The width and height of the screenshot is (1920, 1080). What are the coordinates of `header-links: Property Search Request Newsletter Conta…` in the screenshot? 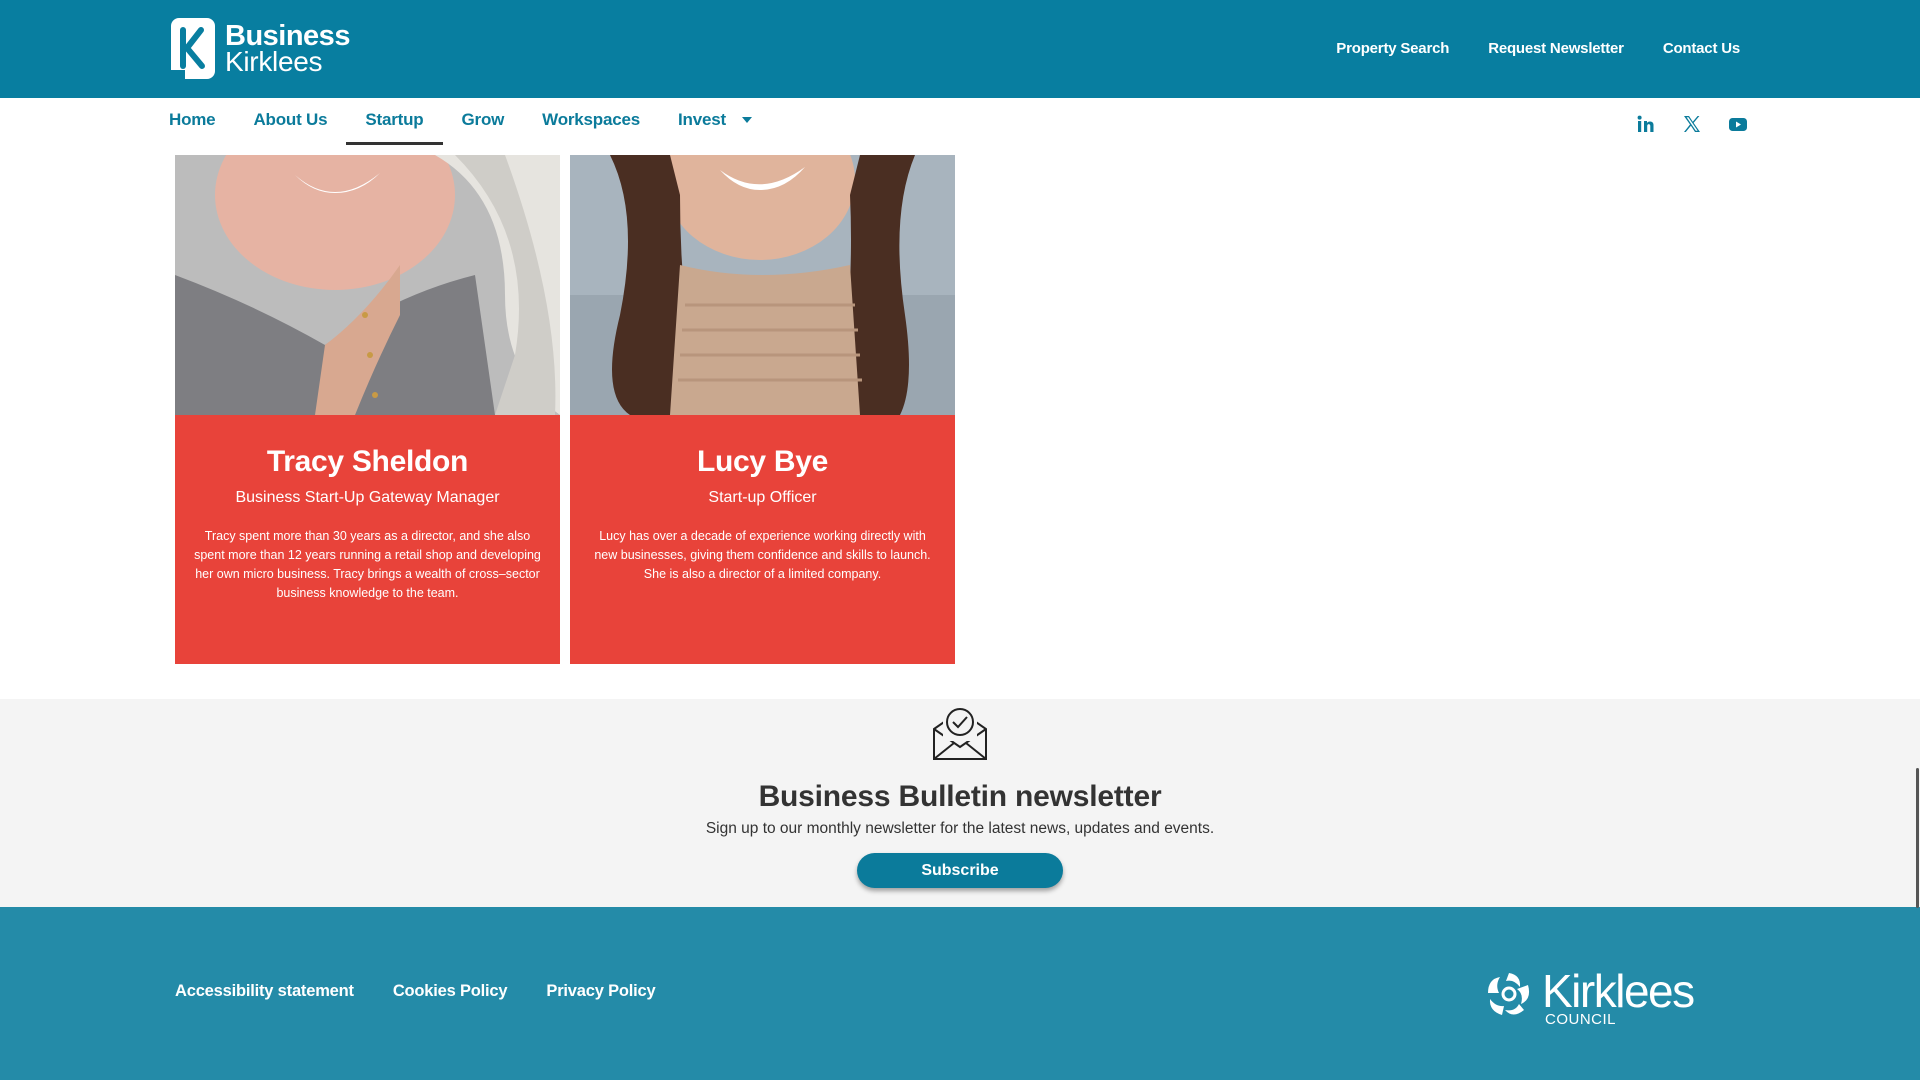 It's located at (1538, 48).